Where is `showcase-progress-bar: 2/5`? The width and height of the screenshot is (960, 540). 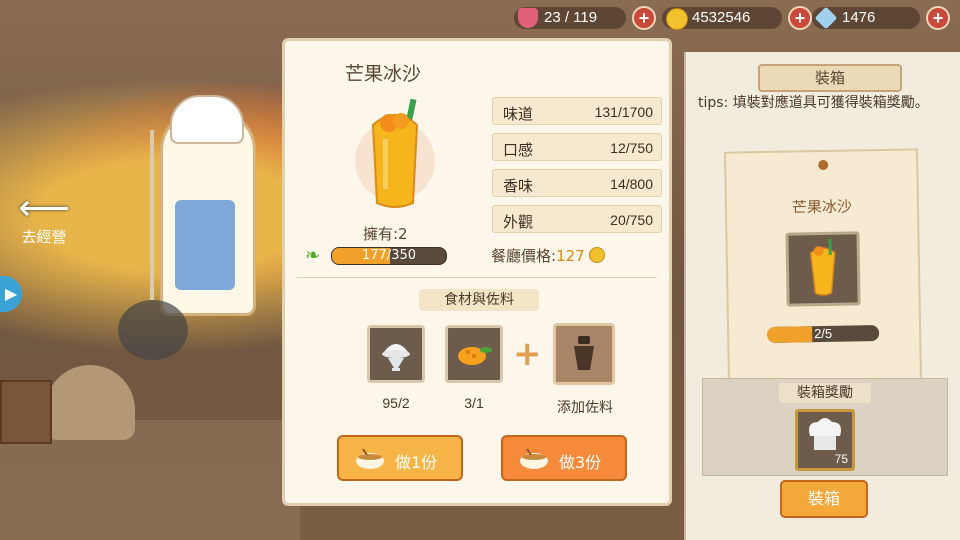
showcase-progress-bar: 2/5 is located at coordinates (823, 334).